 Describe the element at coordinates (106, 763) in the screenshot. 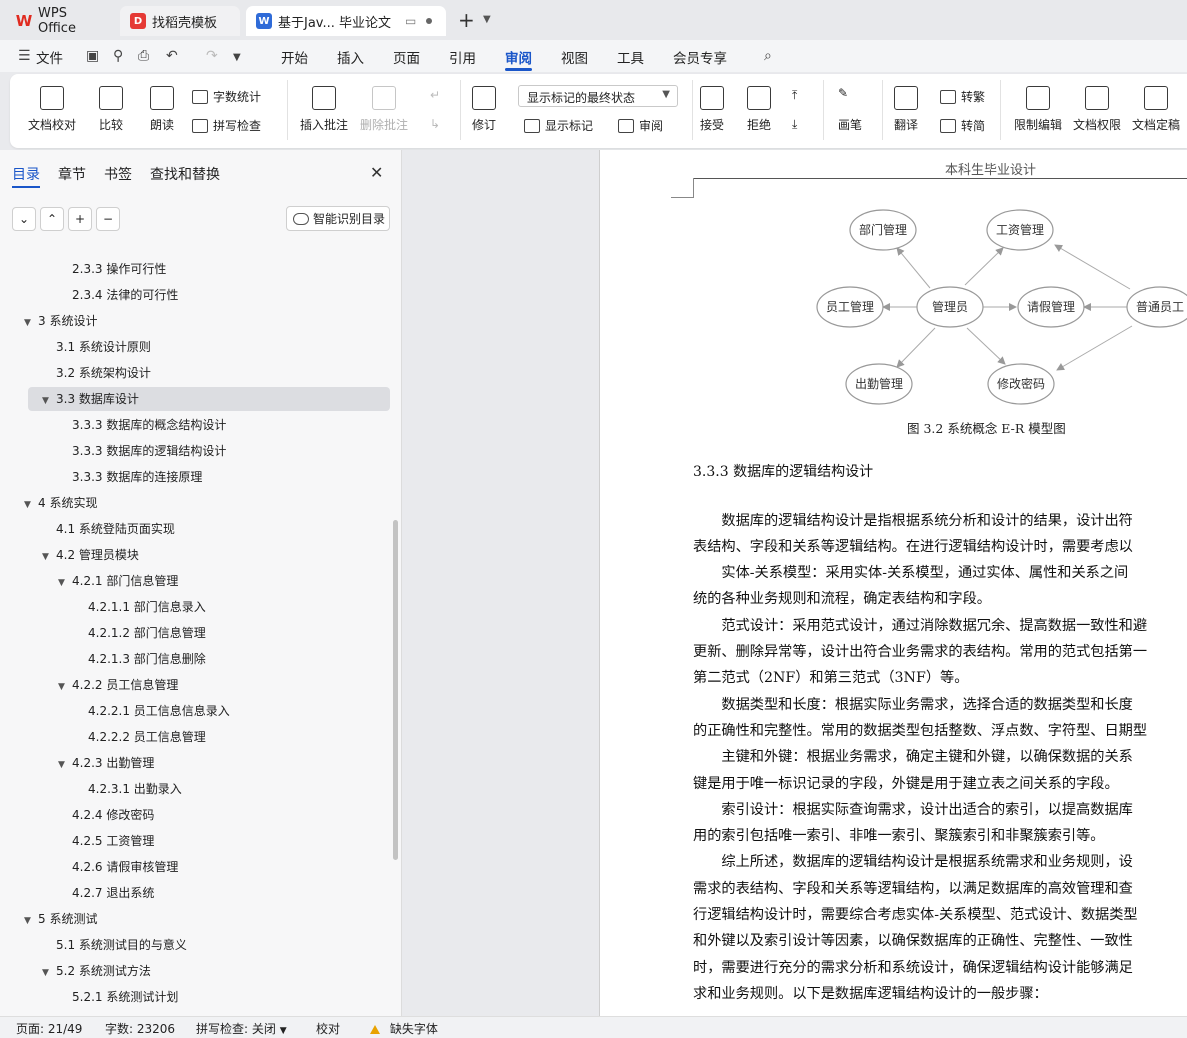

I see `toc-item: ▼ 4.2.3 出勤管理` at that location.